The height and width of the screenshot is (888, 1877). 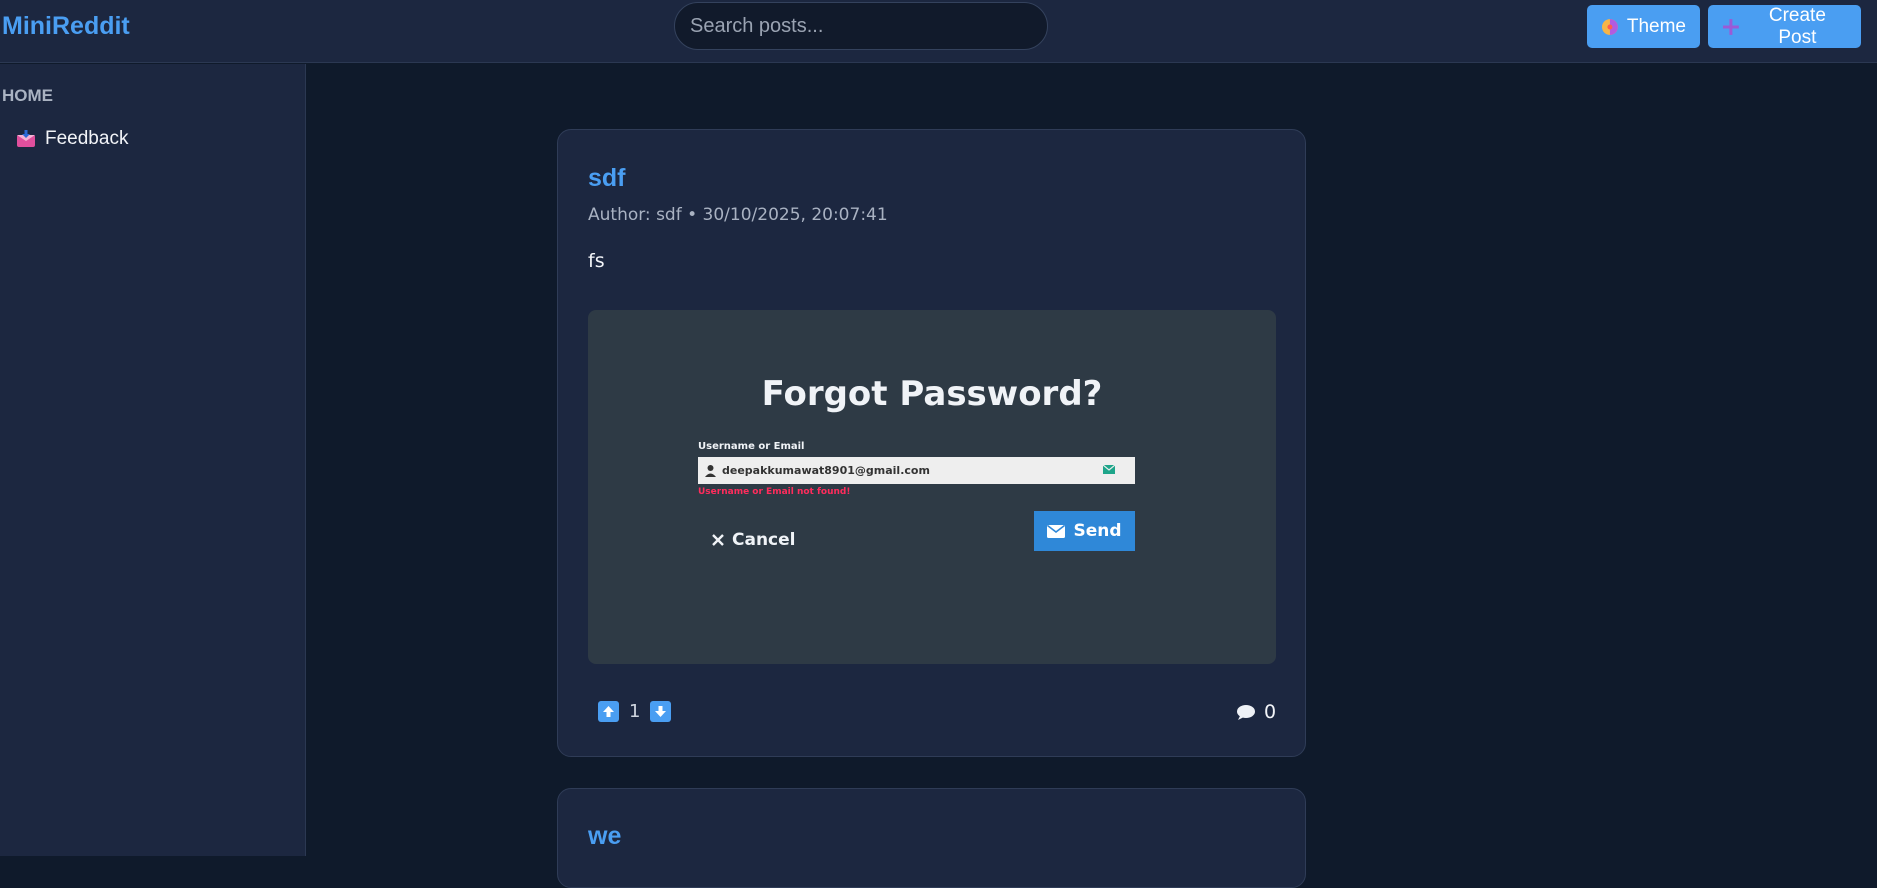 I want to click on image-send-label: Send, so click(x=1097, y=531).